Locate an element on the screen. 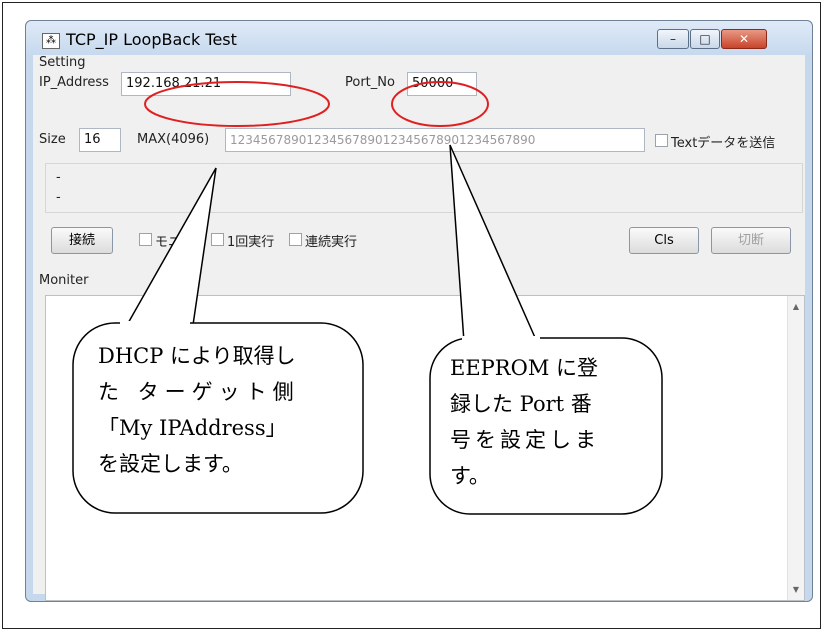 The image size is (825, 632). right-callout-line: す。 is located at coordinates (470, 476).